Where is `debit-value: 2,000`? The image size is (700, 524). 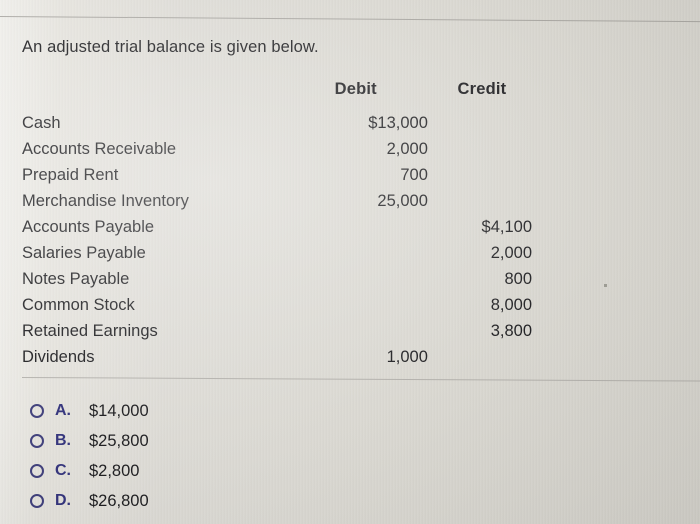 debit-value: 2,000 is located at coordinates (407, 149).